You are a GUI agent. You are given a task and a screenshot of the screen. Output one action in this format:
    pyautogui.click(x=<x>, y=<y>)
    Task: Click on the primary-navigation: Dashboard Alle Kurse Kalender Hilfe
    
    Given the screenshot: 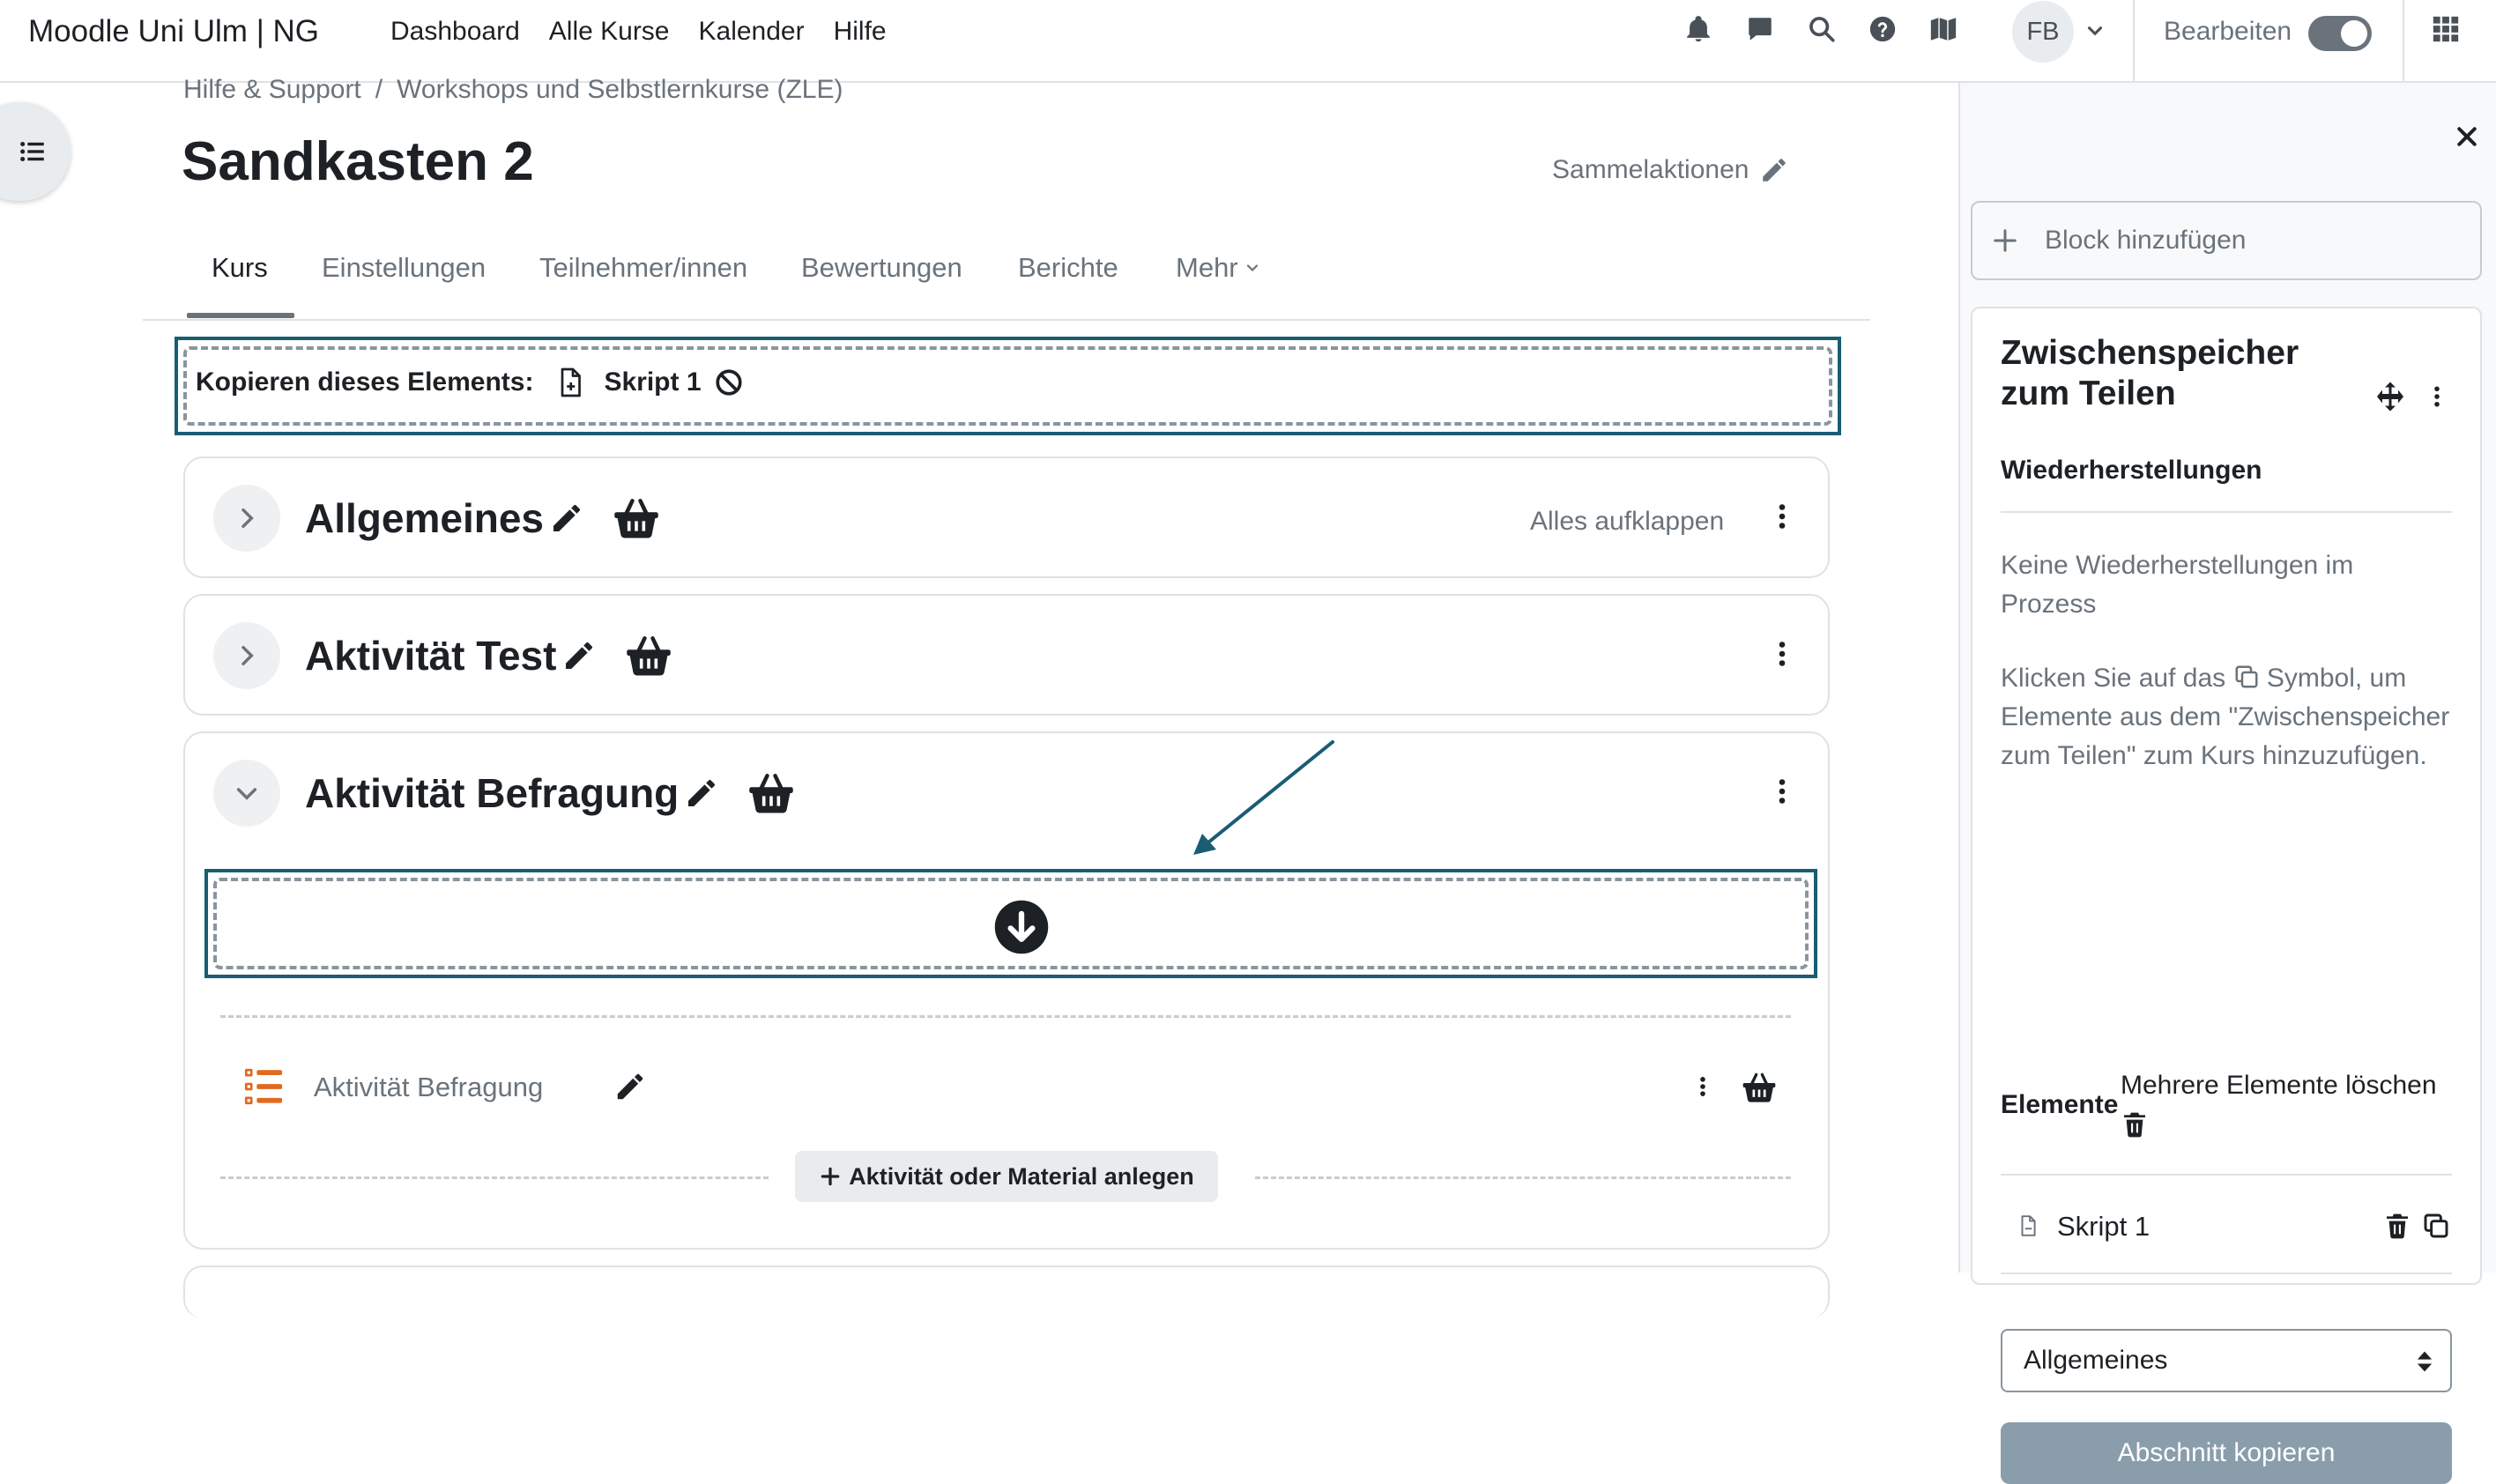 What is the action you would take?
    pyautogui.click(x=653, y=31)
    